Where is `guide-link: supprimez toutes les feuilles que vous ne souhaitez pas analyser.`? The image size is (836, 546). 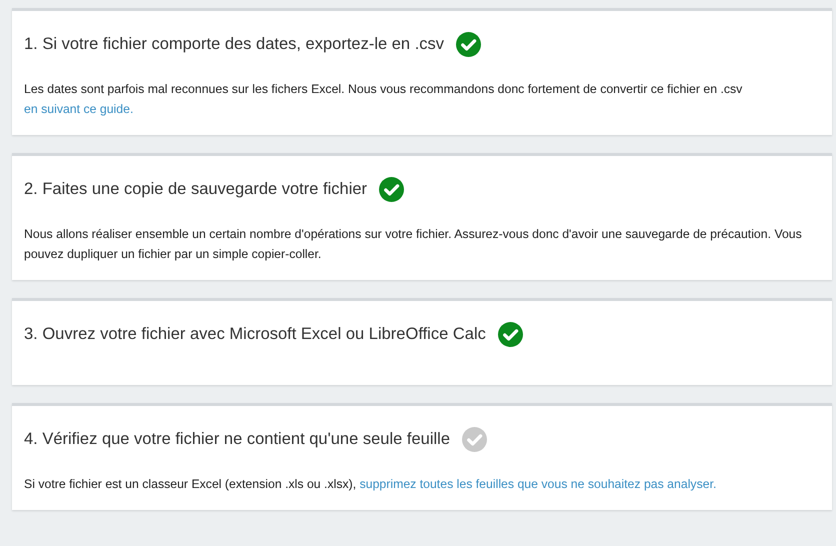
guide-link: supprimez toutes les feuilles que vous ne souhaitez pas analyser. is located at coordinates (538, 484).